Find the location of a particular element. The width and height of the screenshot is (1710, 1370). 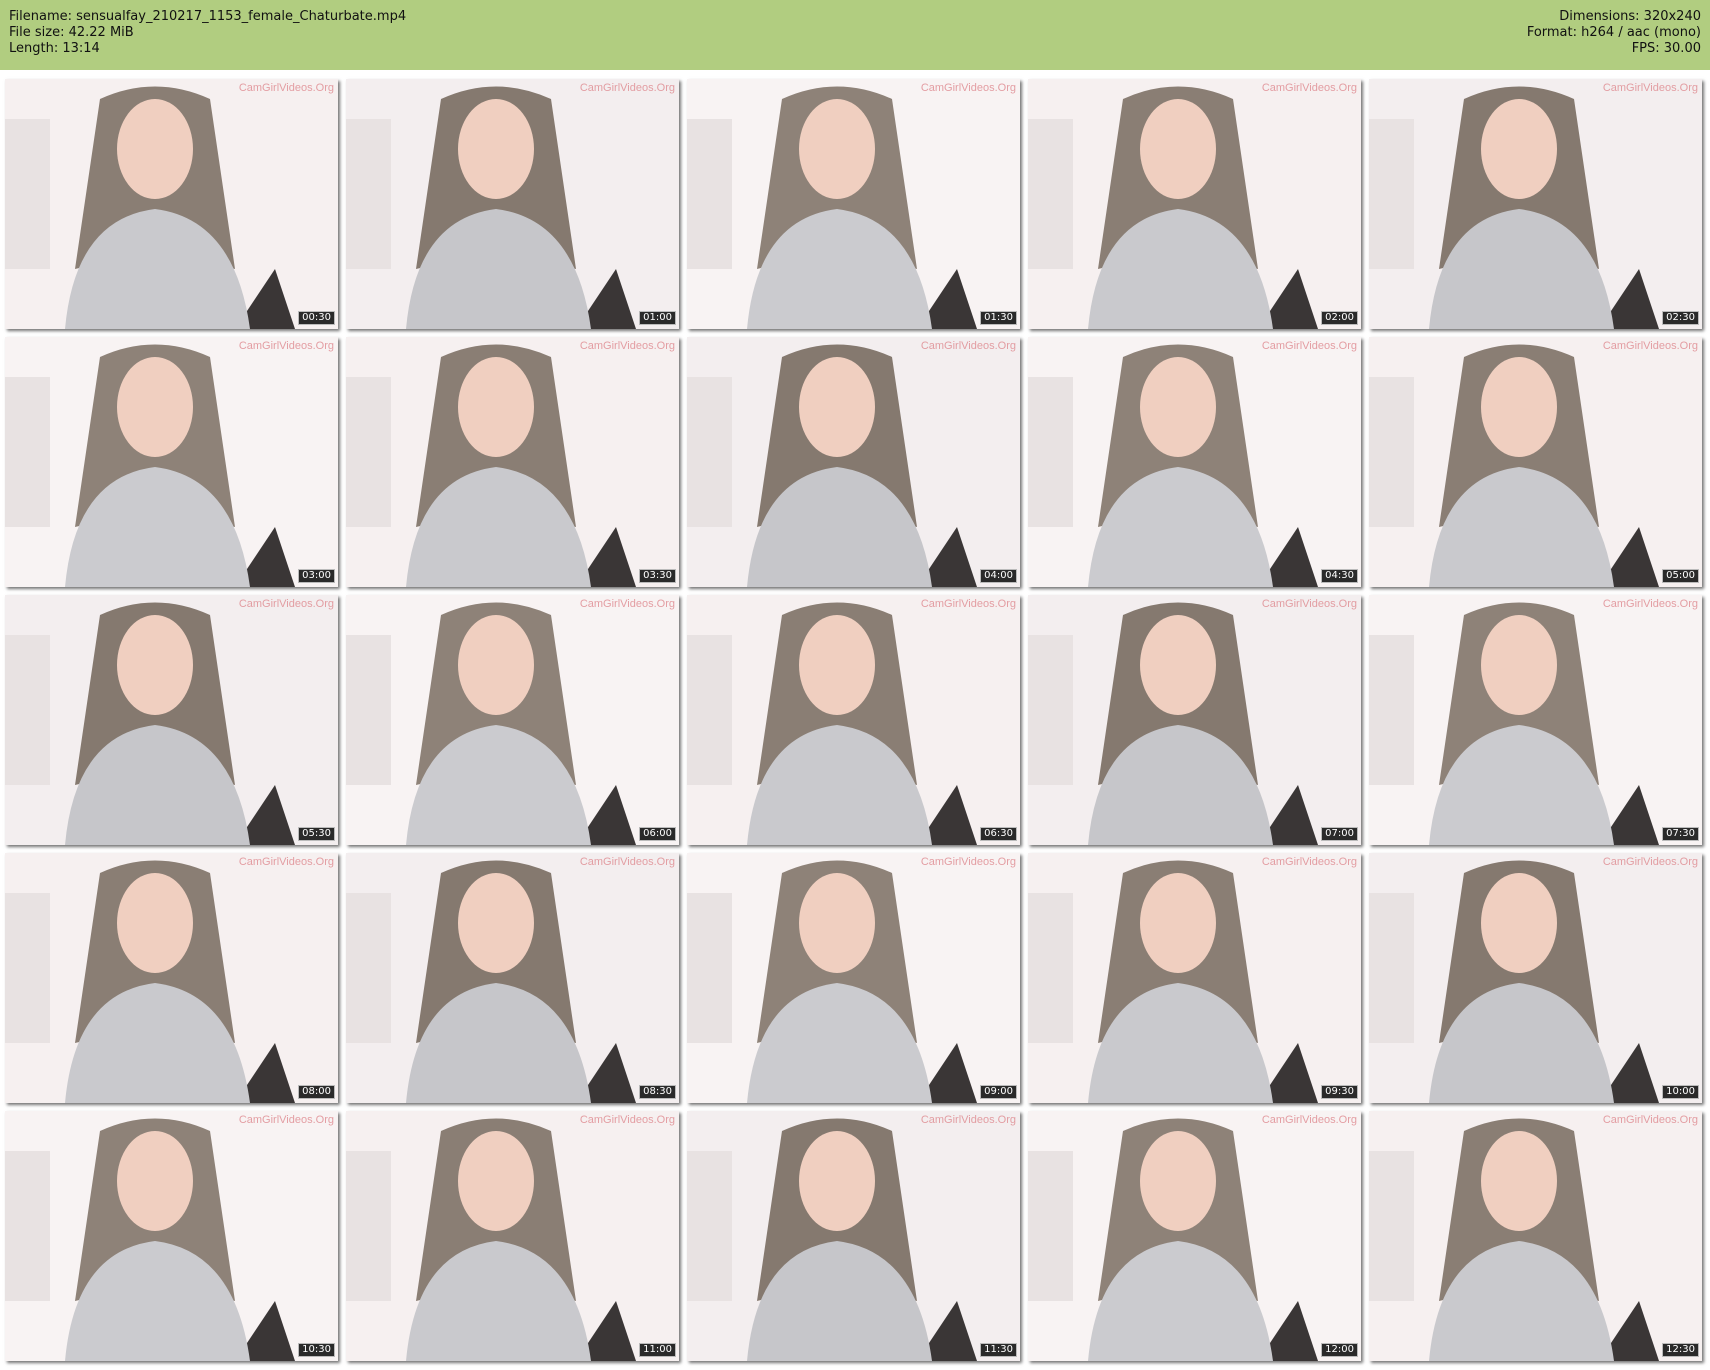

video-thumbnail: CamGirlVideos.Org 09:00 is located at coordinates (853, 978).